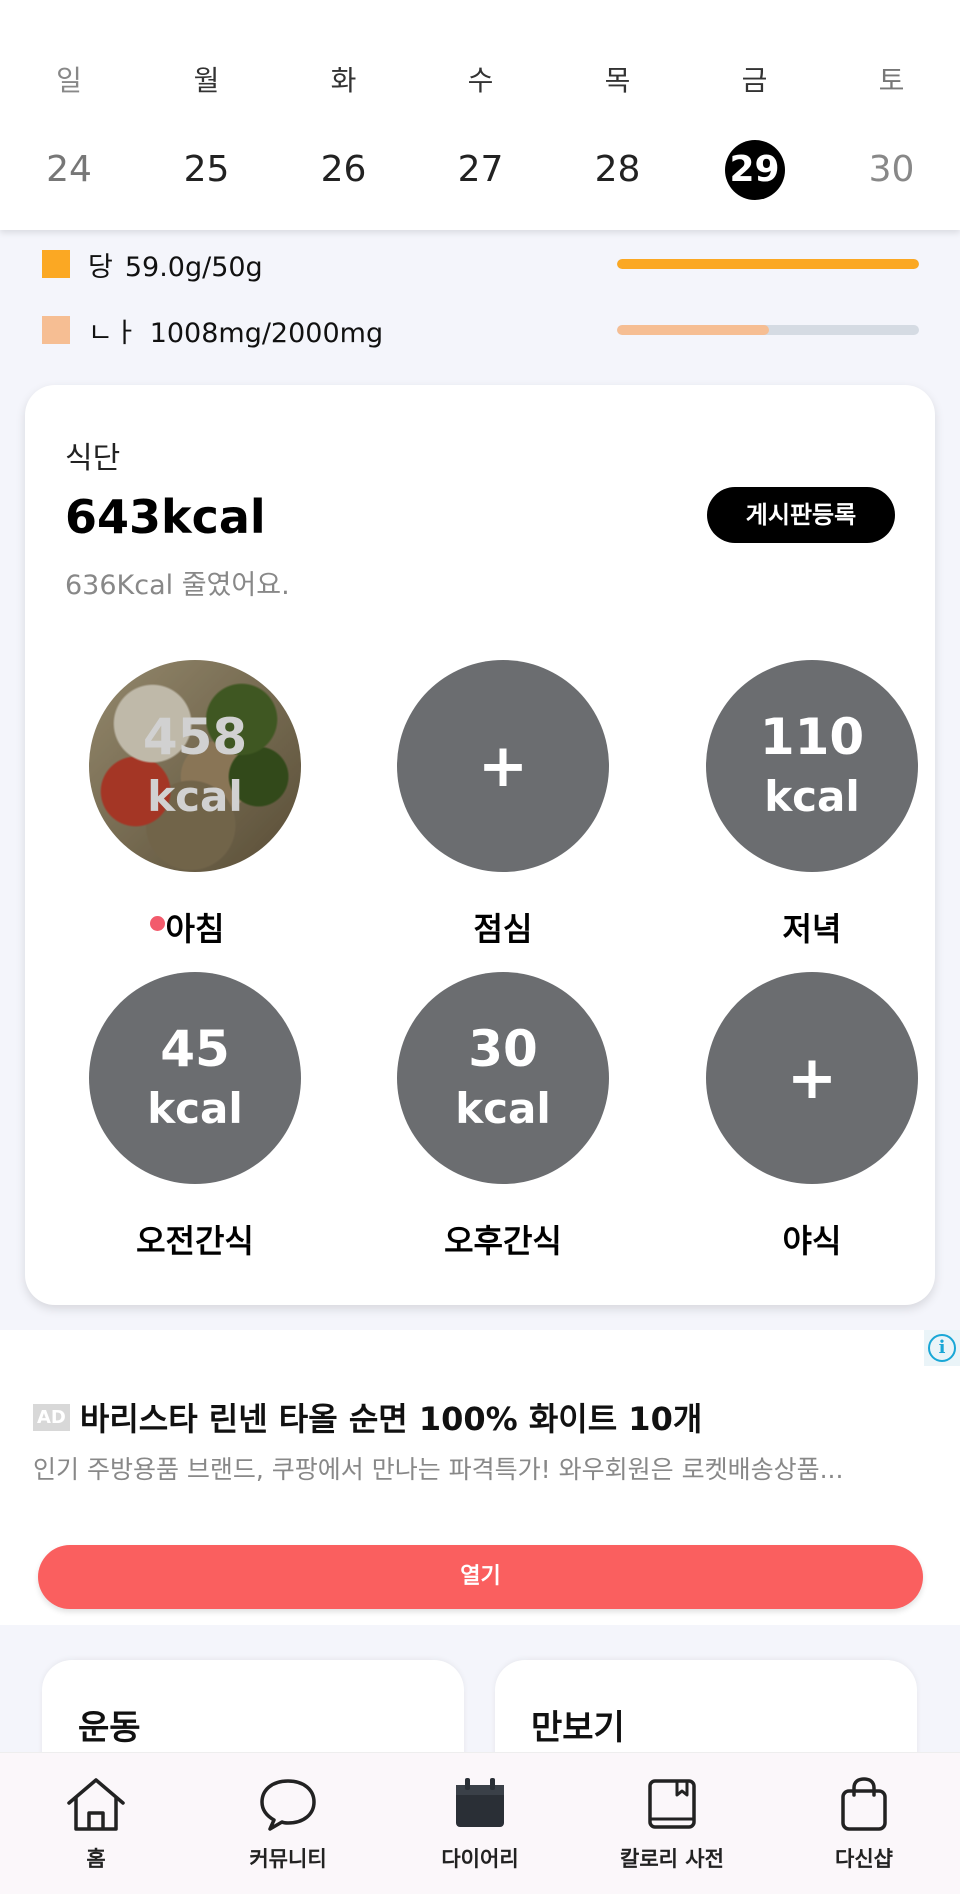 The width and height of the screenshot is (960, 1894). I want to click on weekday-label: 금, so click(754, 80).